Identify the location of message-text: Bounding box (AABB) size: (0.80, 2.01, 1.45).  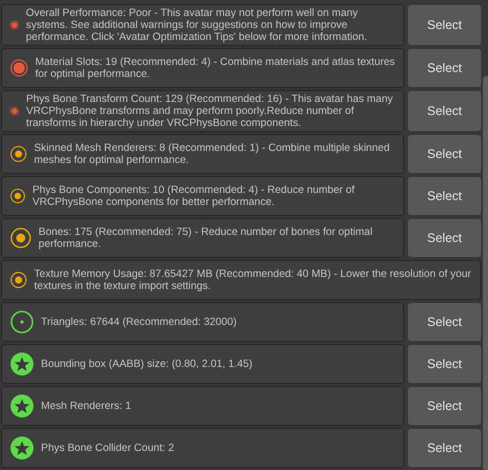
(146, 364).